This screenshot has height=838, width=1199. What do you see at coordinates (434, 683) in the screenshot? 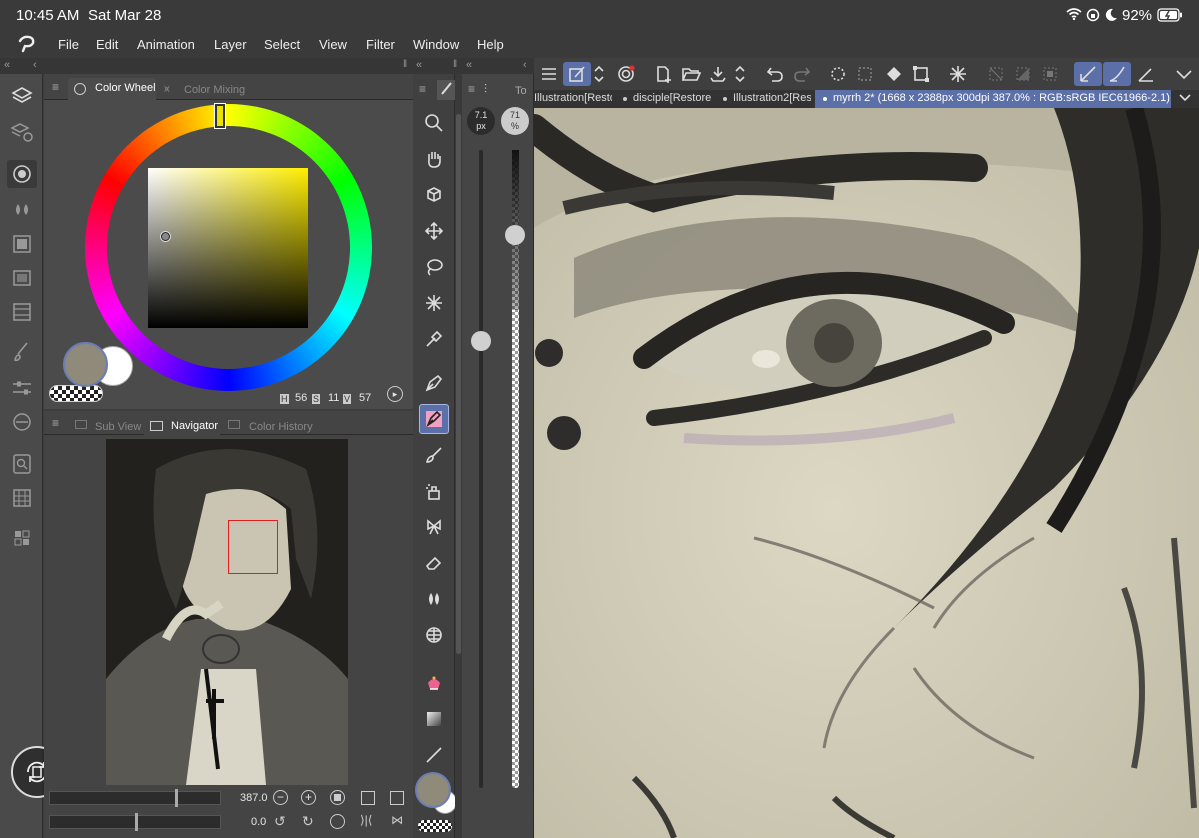
I see `gradient-tool-icon` at bounding box center [434, 683].